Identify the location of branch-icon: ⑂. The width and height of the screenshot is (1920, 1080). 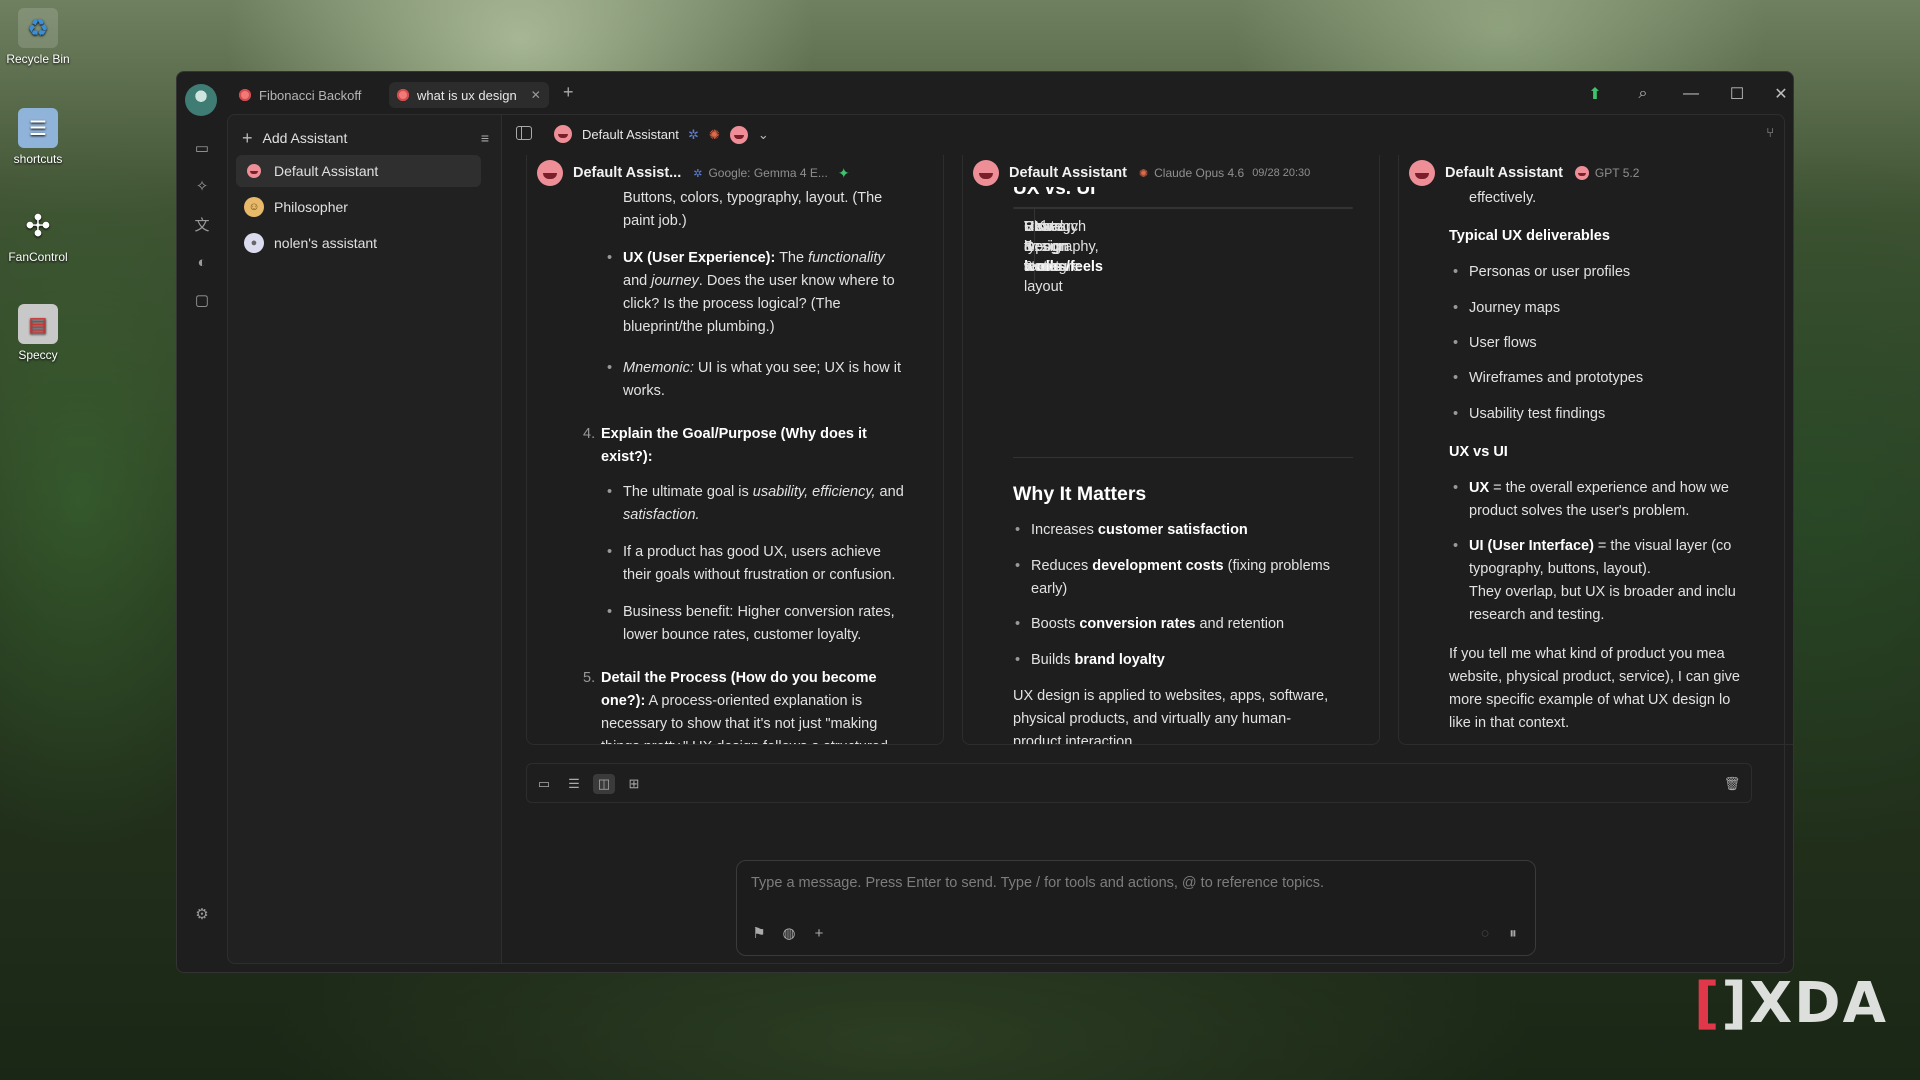
(1770, 132).